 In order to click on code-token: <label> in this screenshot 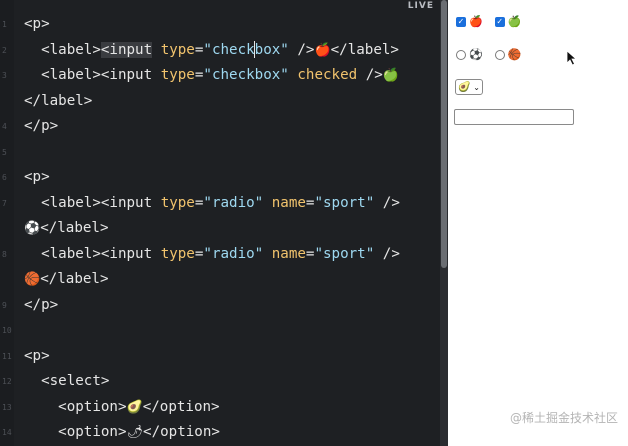, I will do `click(71, 49)`.